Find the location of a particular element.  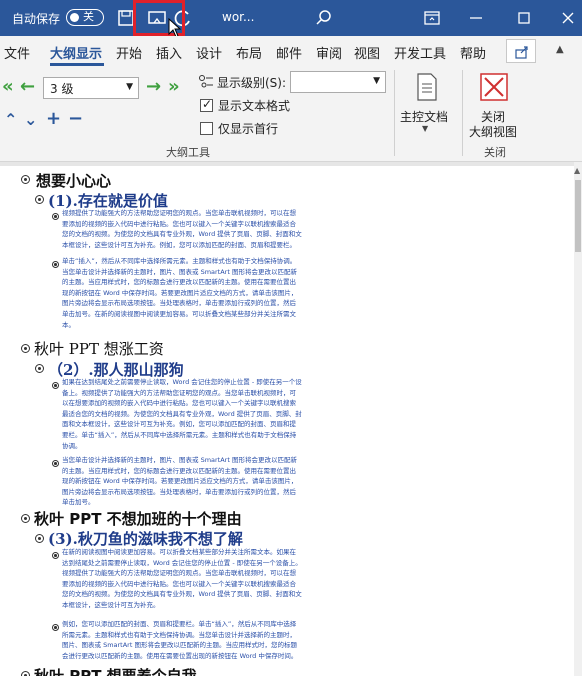

toggle-knob is located at coordinates (74, 17).